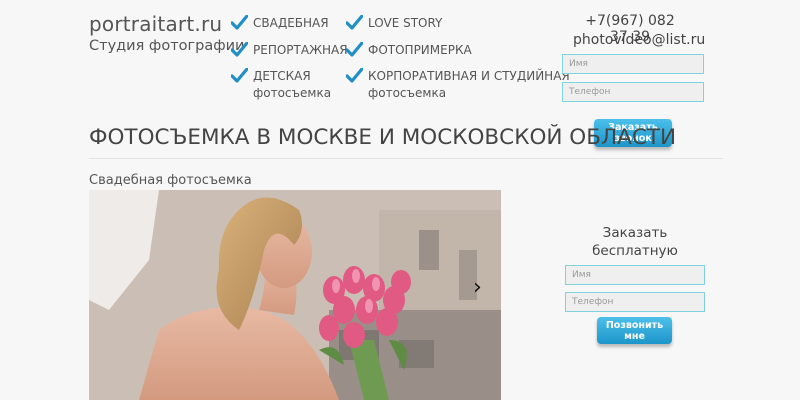 Image resolution: width=800 pixels, height=400 pixels. I want to click on service-item-fitting: ФОТОПРИМЕРКА, so click(409, 50).